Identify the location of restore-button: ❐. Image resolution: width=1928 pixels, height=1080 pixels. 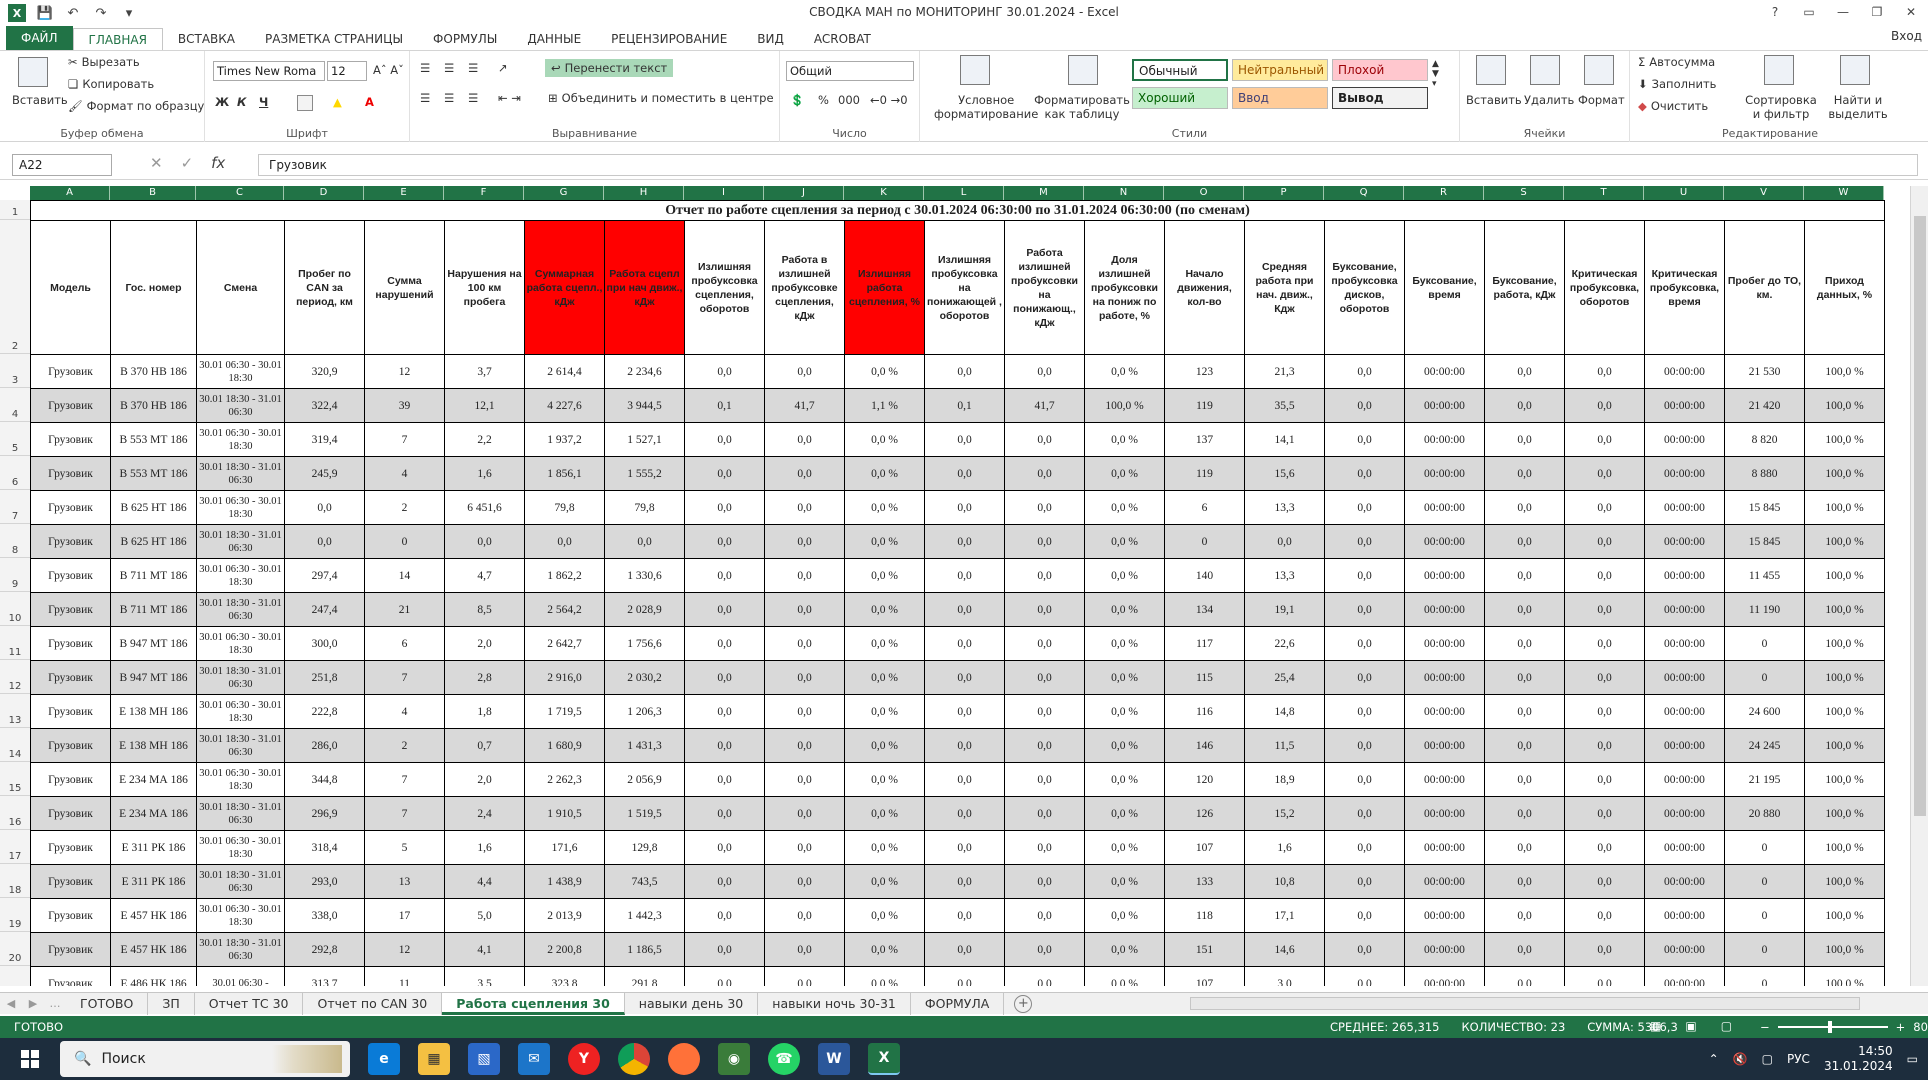
(1877, 12).